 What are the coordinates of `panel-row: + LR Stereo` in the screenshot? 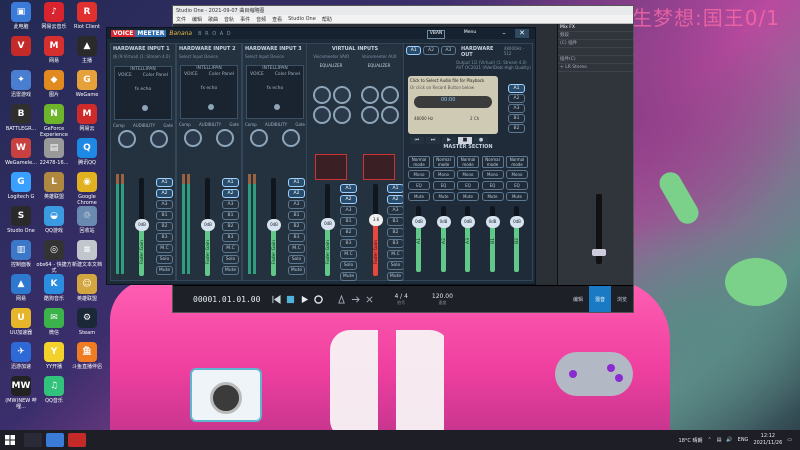 It's located at (595, 68).